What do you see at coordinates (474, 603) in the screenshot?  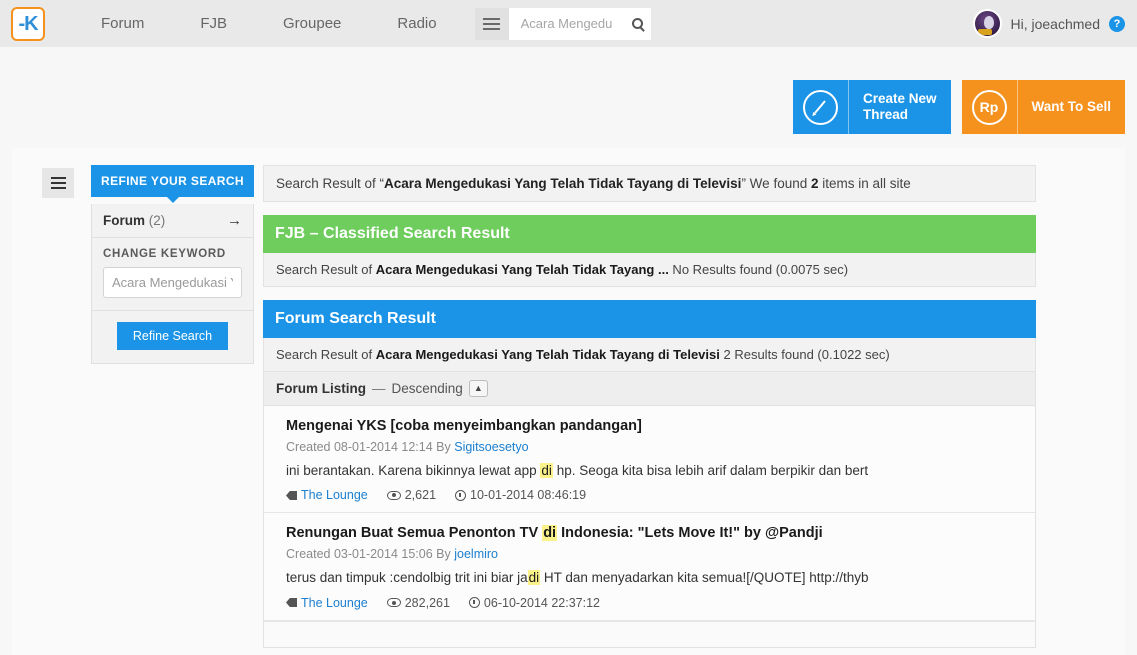 I see `clock-icon` at bounding box center [474, 603].